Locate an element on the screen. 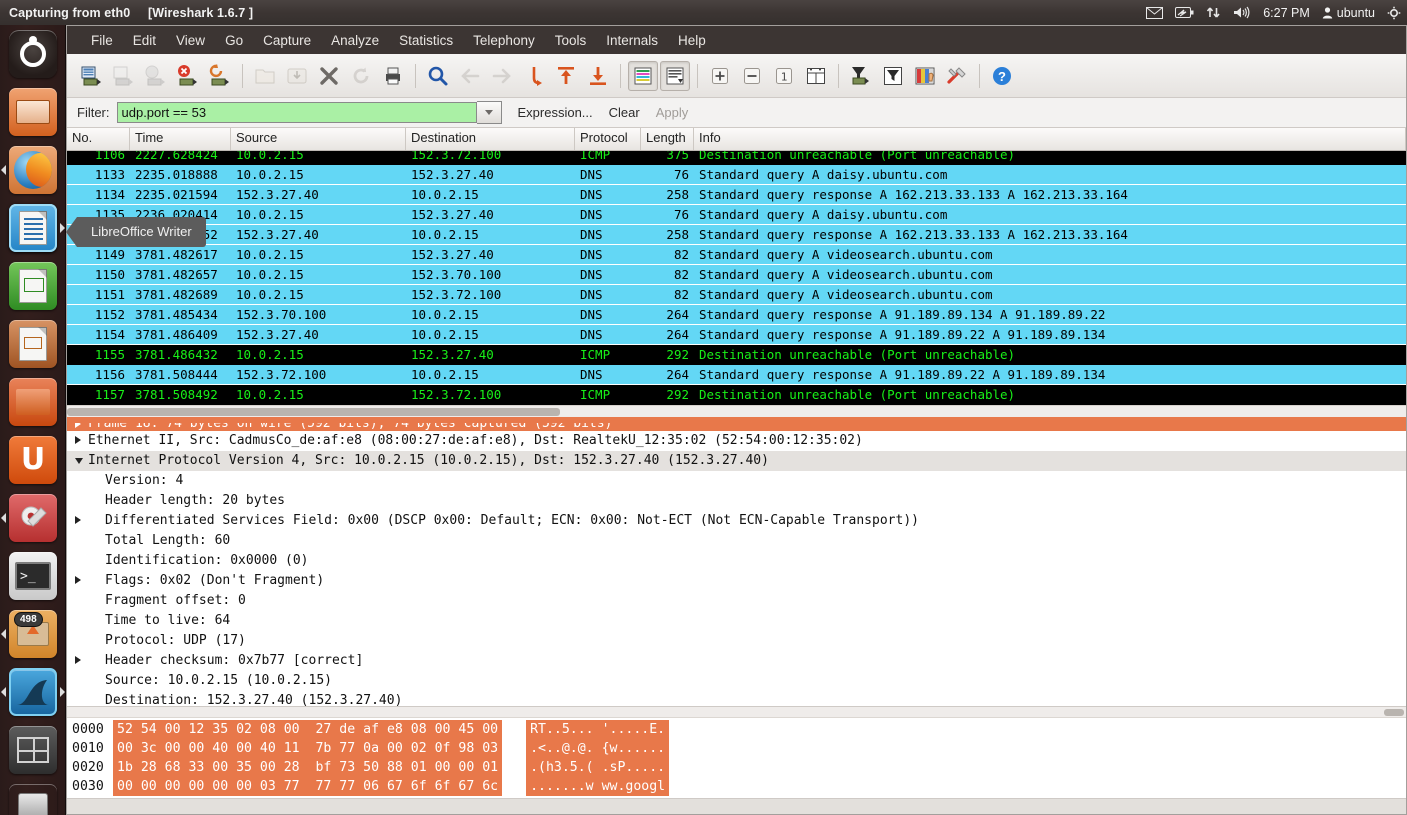 This screenshot has height=815, width=1407. preferences-button is located at coordinates (957, 76).